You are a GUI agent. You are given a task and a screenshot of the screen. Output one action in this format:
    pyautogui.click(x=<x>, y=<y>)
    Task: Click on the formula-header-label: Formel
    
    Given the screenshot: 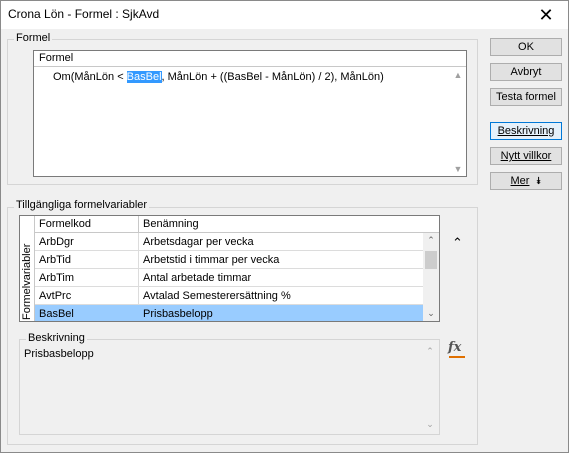 What is the action you would take?
    pyautogui.click(x=56, y=58)
    